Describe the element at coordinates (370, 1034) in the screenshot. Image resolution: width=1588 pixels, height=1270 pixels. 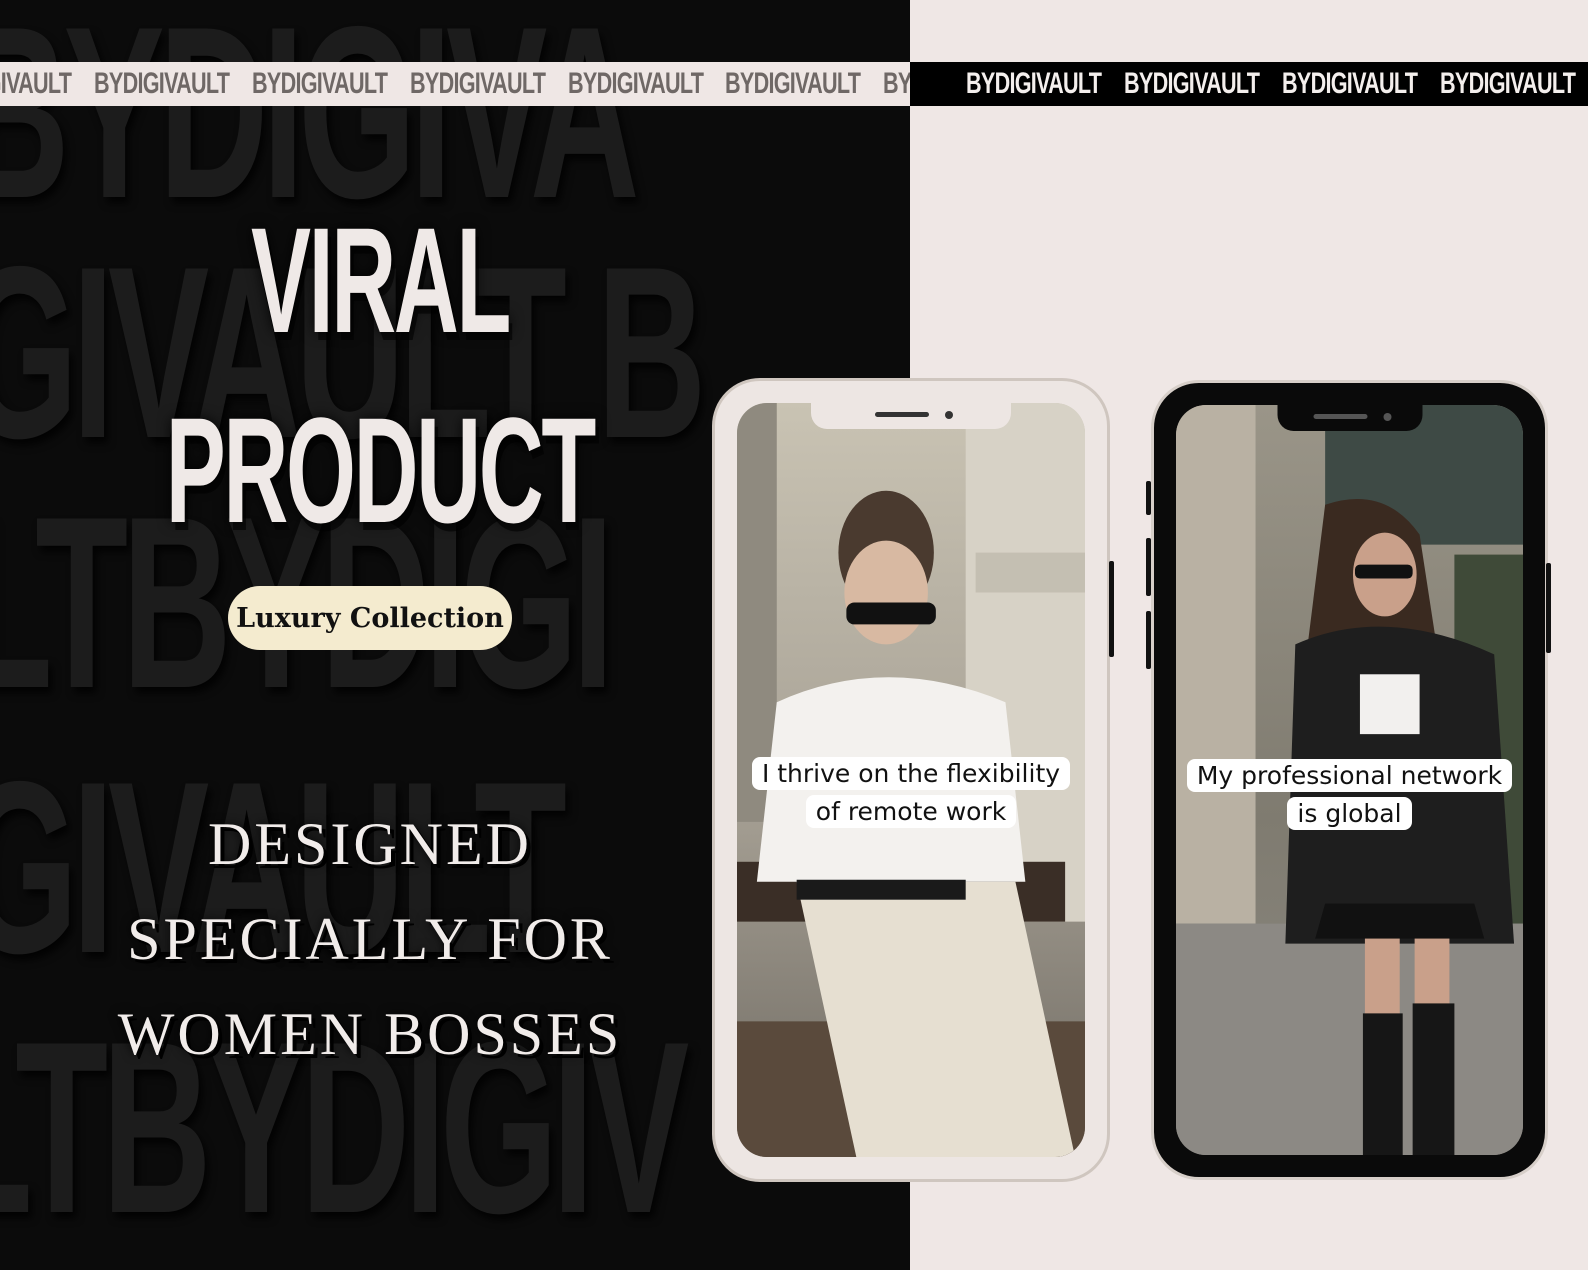
I see `tagline-line-3: WOMEN BOSSES` at that location.